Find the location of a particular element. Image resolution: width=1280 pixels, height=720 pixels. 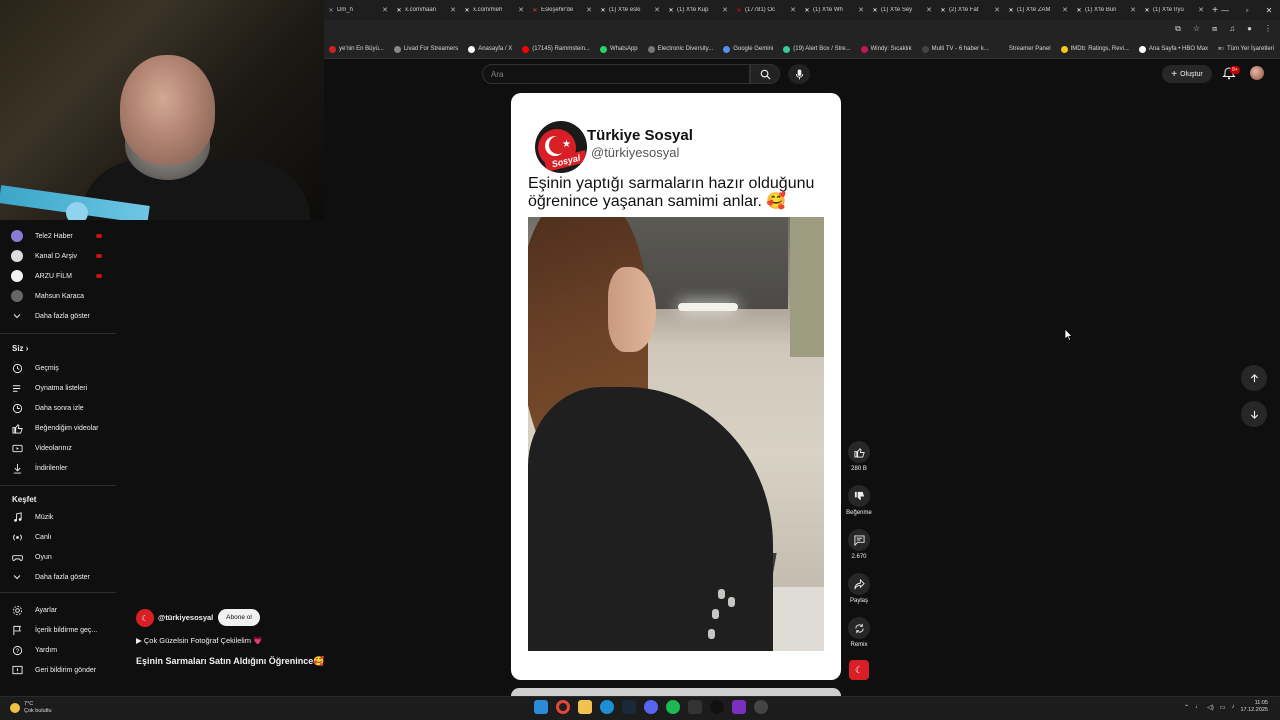

sidebar-item: ARZU FİLM is located at coordinates (58, 276).